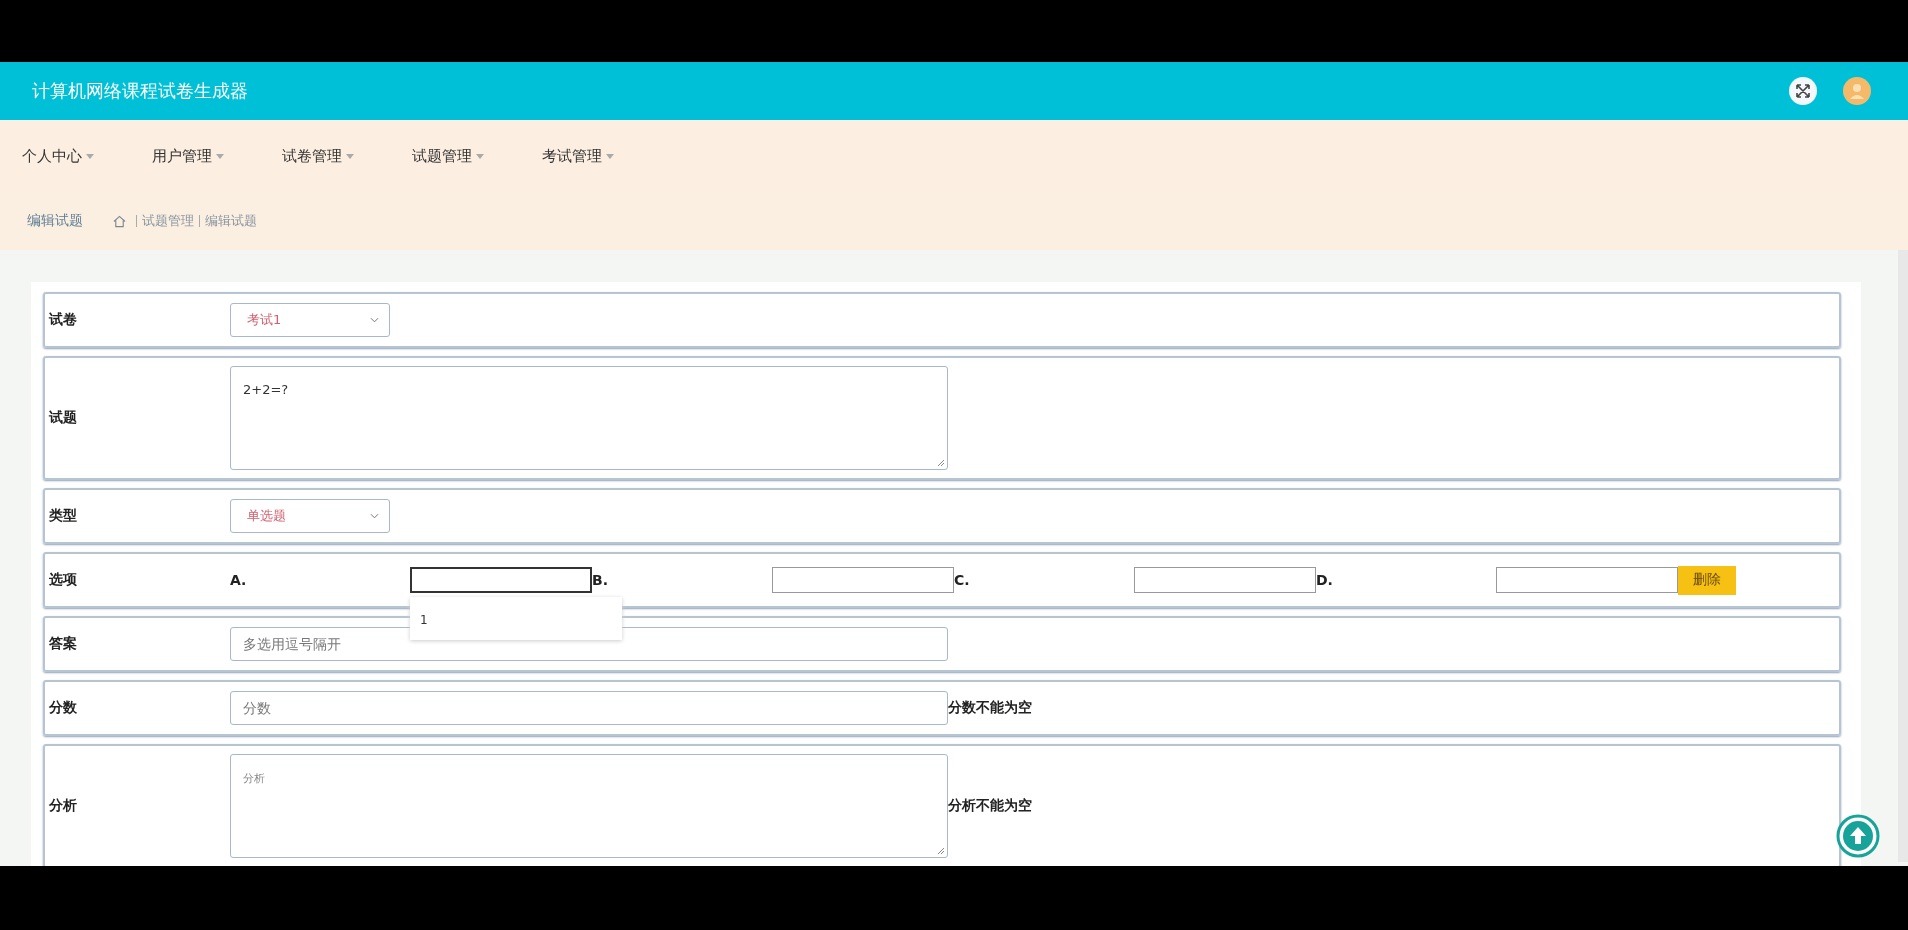 This screenshot has height=930, width=1908. What do you see at coordinates (1325, 580) in the screenshot?
I see `option-letter: D.` at bounding box center [1325, 580].